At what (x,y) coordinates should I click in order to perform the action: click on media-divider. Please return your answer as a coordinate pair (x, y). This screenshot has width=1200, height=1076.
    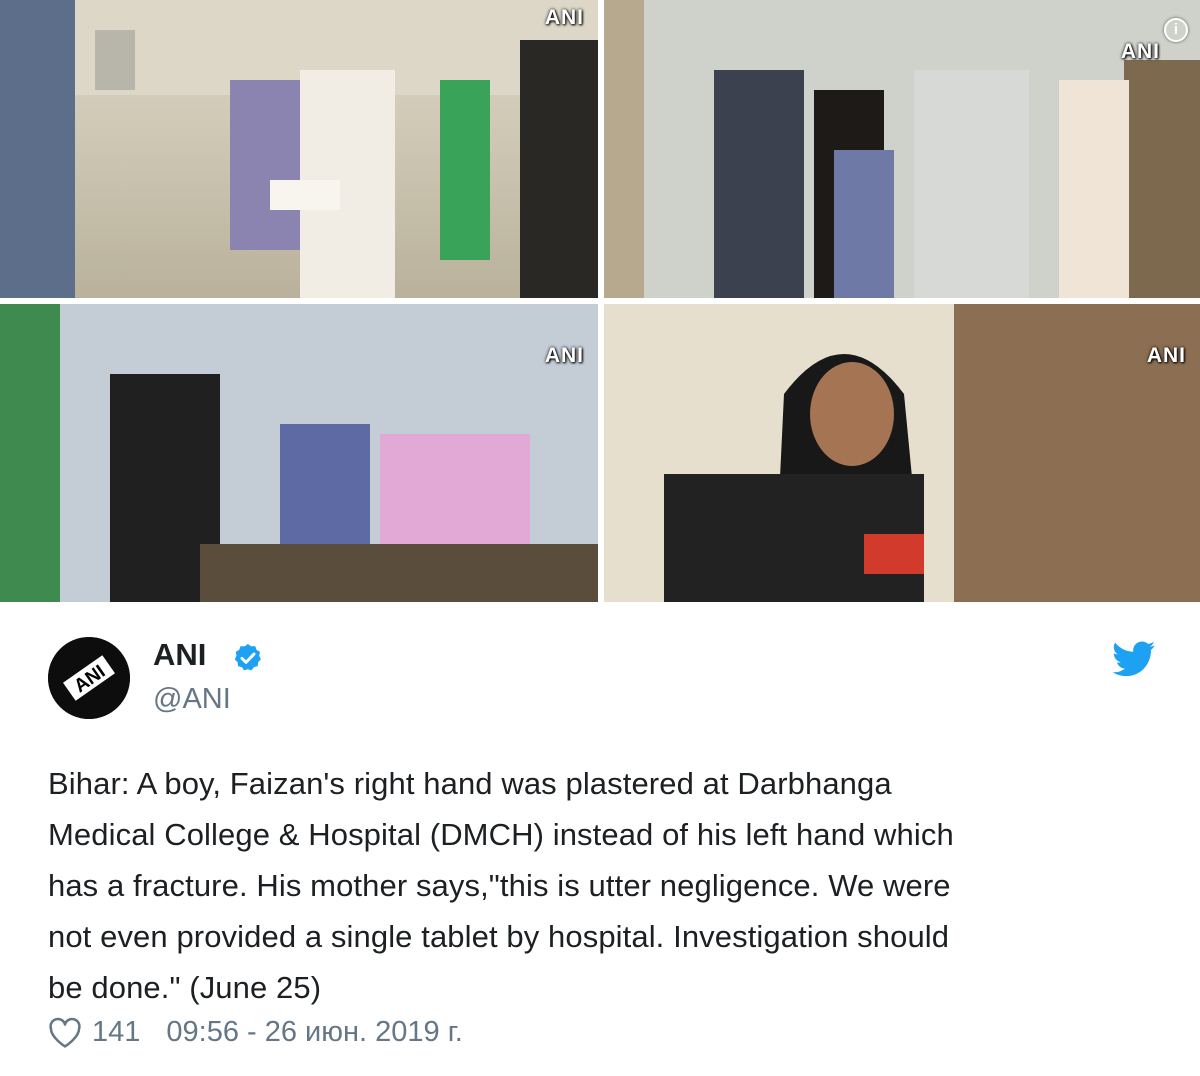
    Looking at the image, I should click on (600, 301).